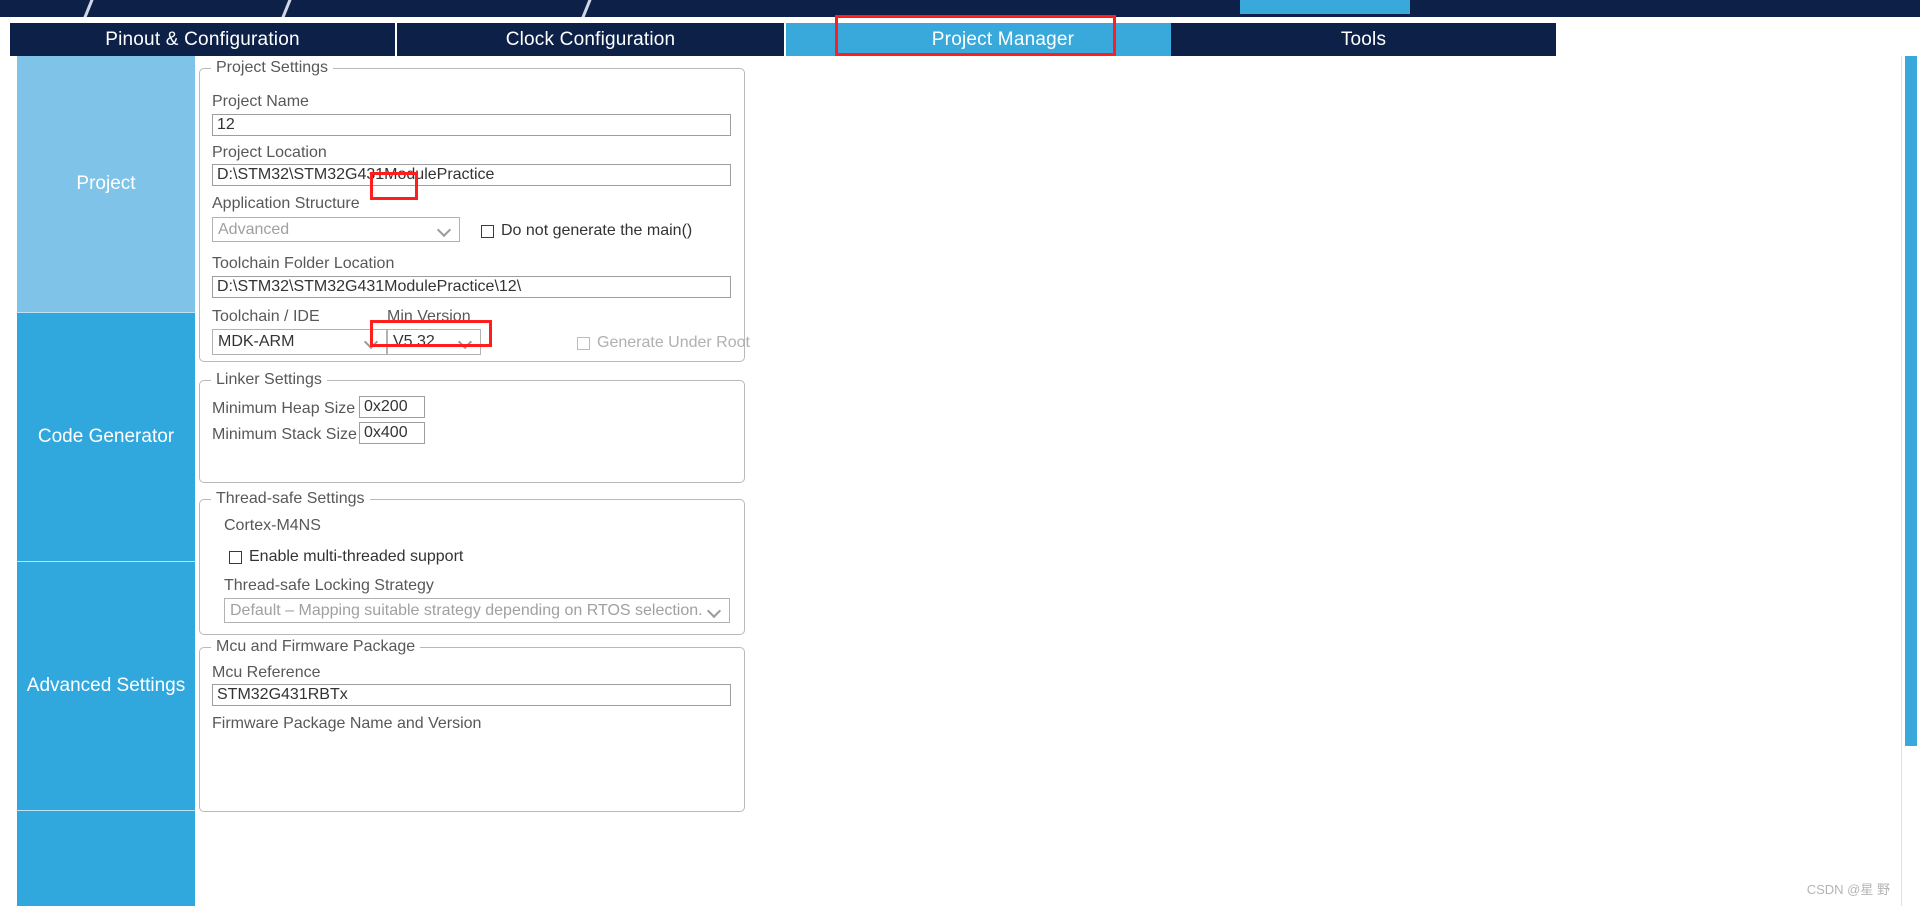  I want to click on sidebar-item-empty, so click(106, 858).